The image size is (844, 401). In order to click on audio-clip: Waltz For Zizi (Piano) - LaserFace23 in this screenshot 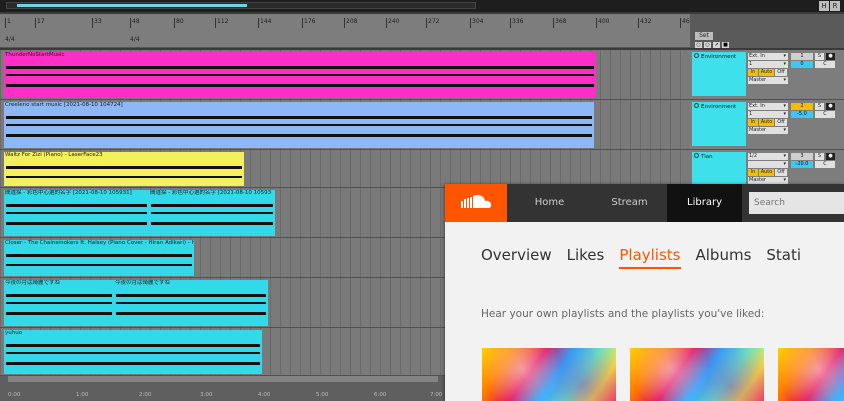, I will do `click(124, 169)`.